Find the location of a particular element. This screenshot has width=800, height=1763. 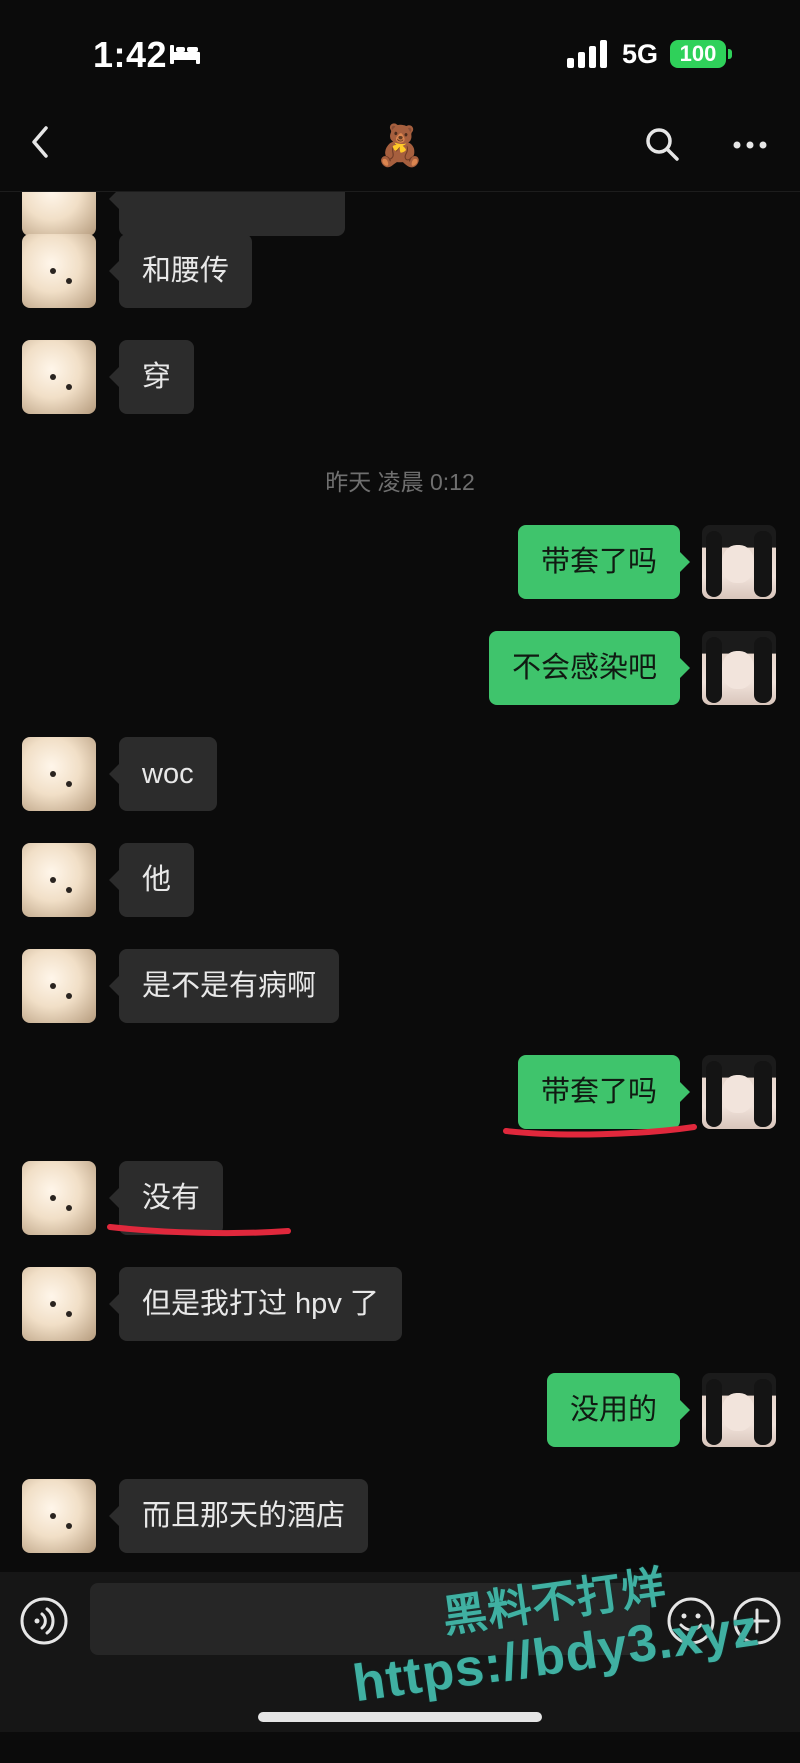

message-bubble: 是不是有病啊 is located at coordinates (224, 986).